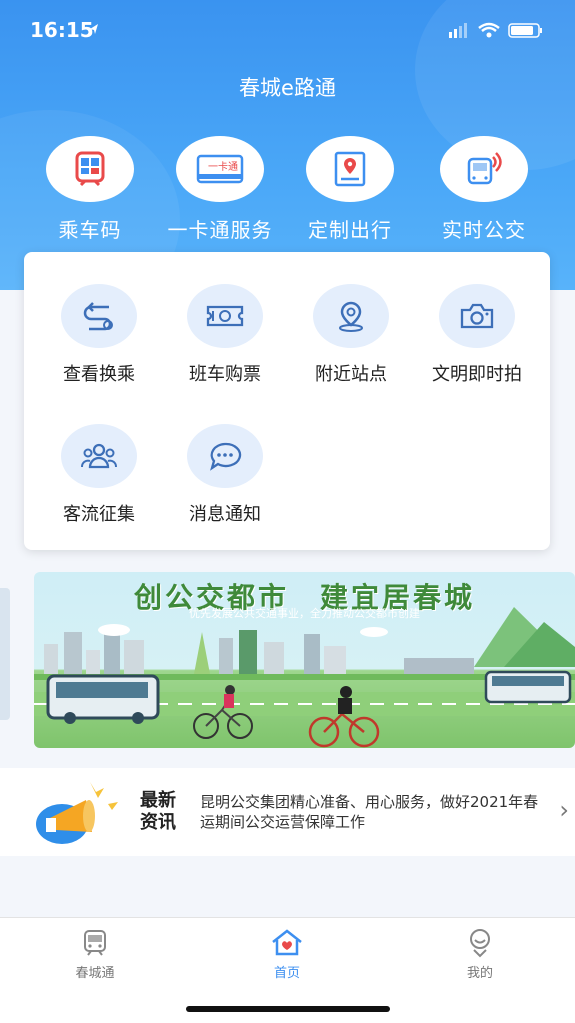 The width and height of the screenshot is (575, 1023). I want to click on tab-label: 首页, so click(286, 973).